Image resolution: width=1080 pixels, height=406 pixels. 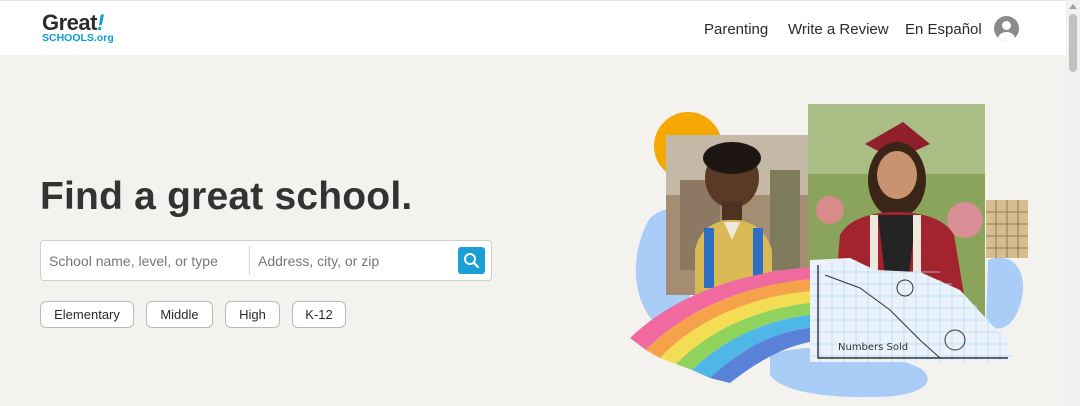 What do you see at coordinates (838, 30) in the screenshot?
I see `nav-write-a-review: Write a Review` at bounding box center [838, 30].